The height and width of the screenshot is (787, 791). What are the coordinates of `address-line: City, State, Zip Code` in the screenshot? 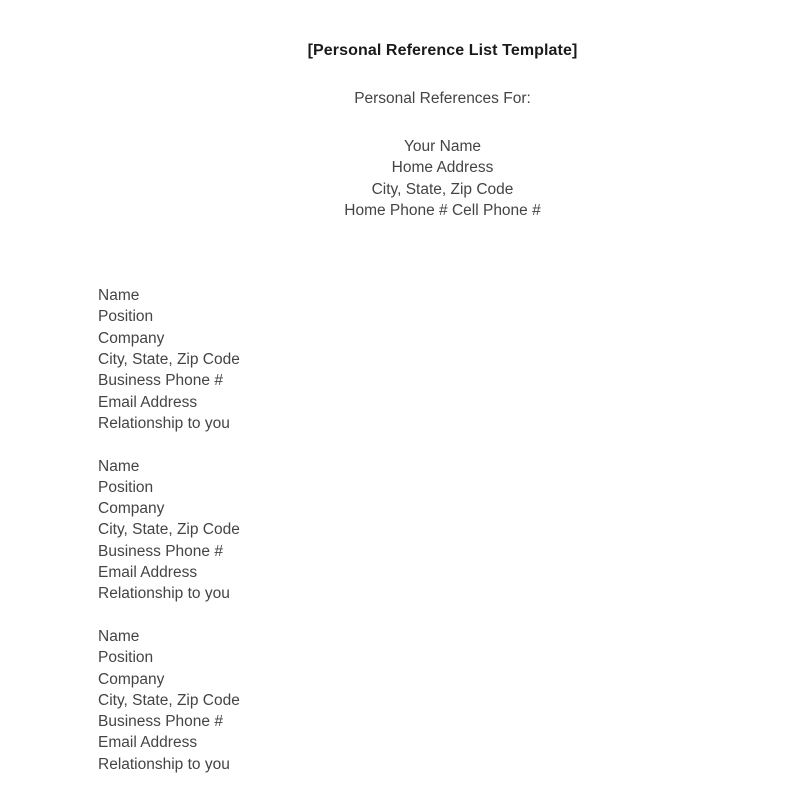 It's located at (442, 189).